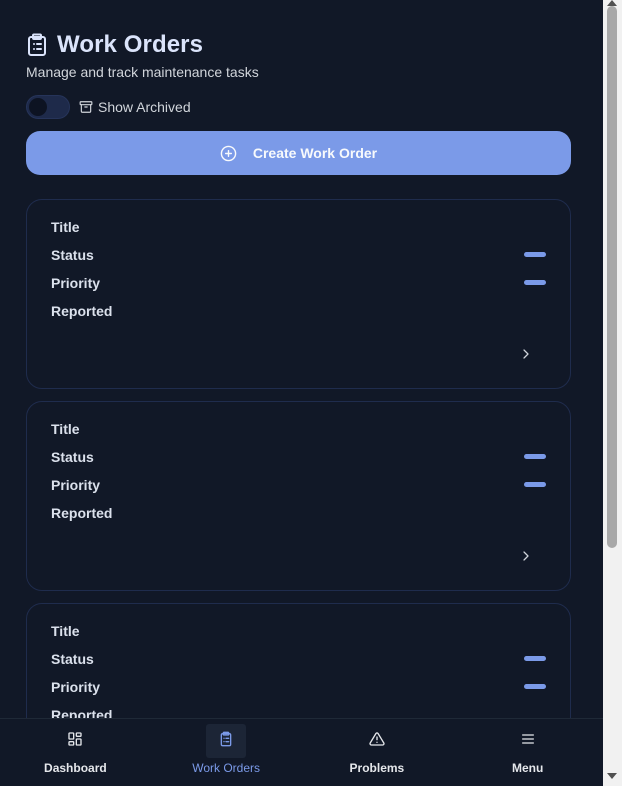 This screenshot has width=622, height=786. What do you see at coordinates (75, 752) in the screenshot?
I see `nav-item-dashboard: Dashboard` at bounding box center [75, 752].